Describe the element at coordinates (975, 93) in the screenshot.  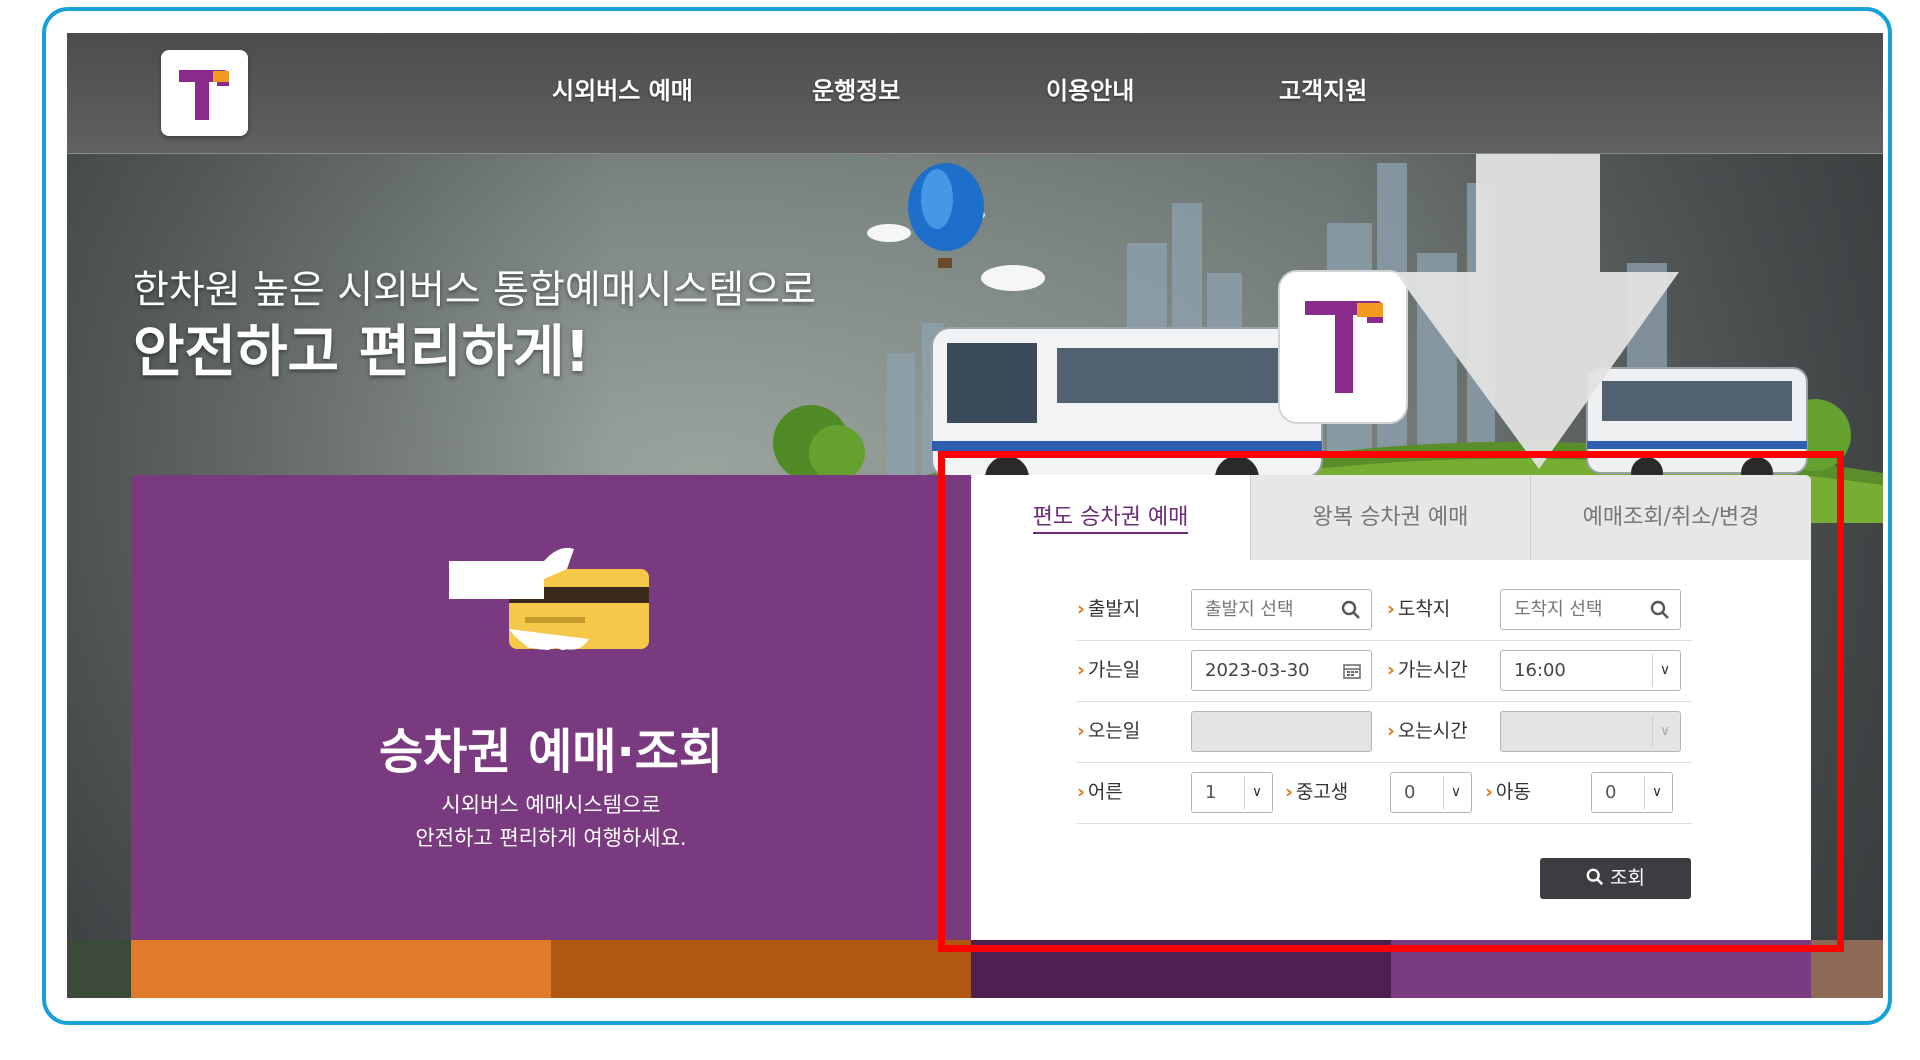
I see `top-navigation-bar: 시외버스 예매 운행정보 이용안내 고객지원` at that location.